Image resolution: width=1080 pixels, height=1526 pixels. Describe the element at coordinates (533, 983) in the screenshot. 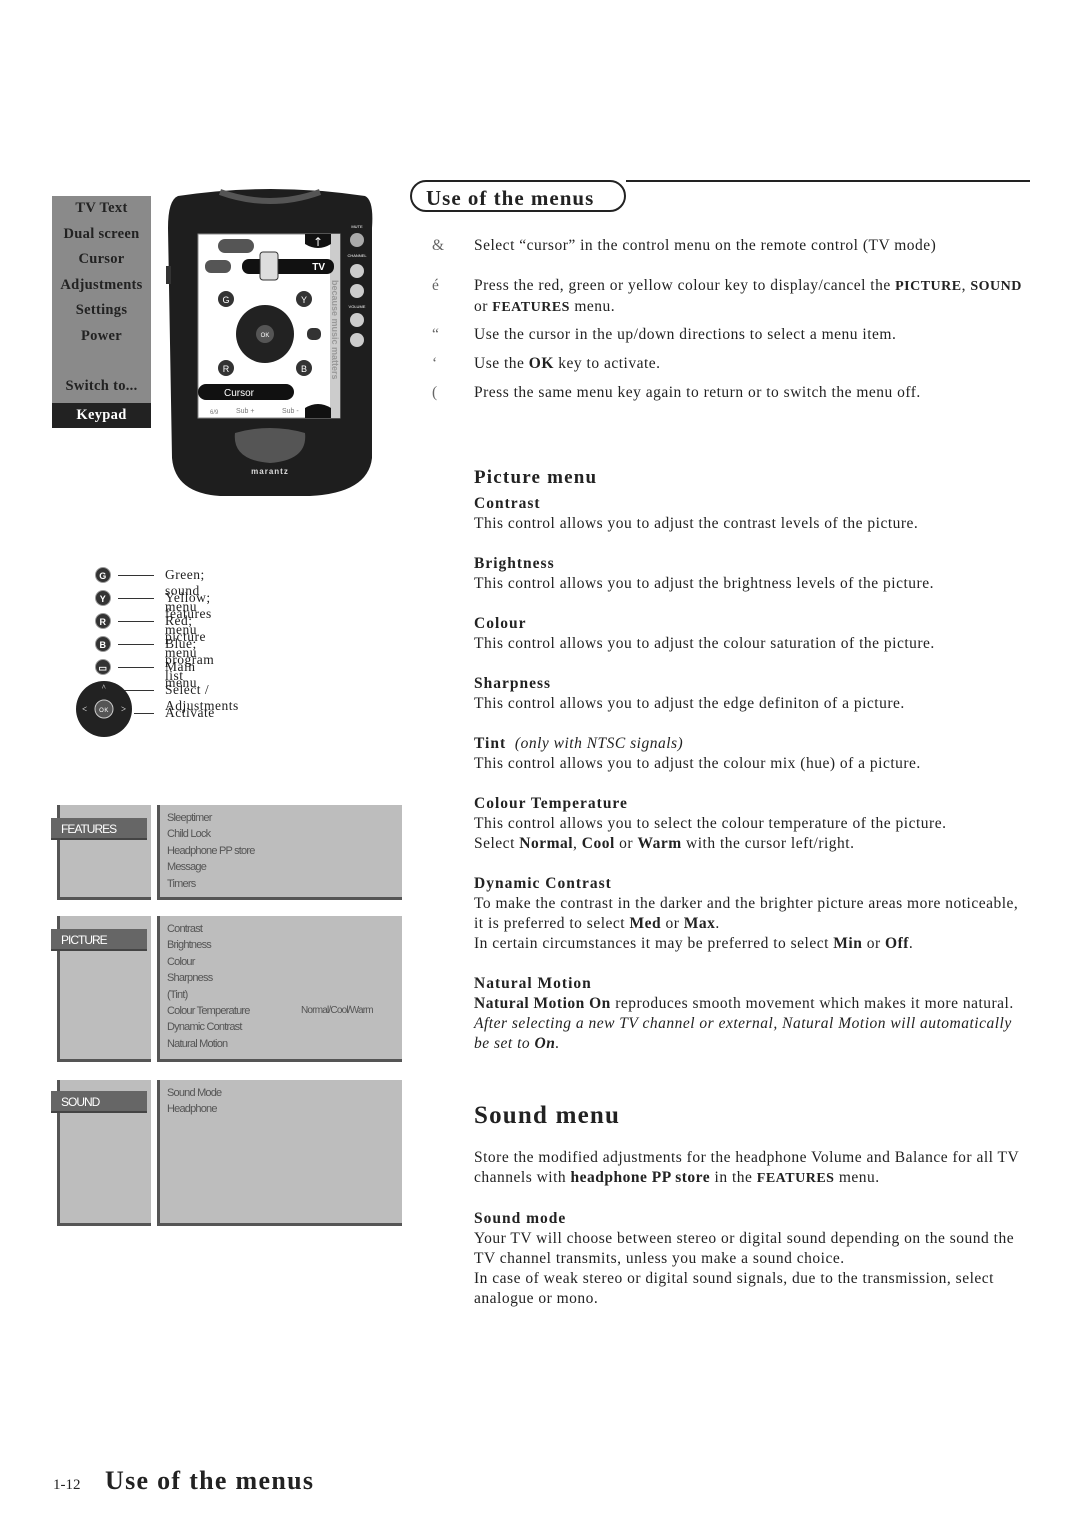

I see `subheading: Natural Motion` at that location.